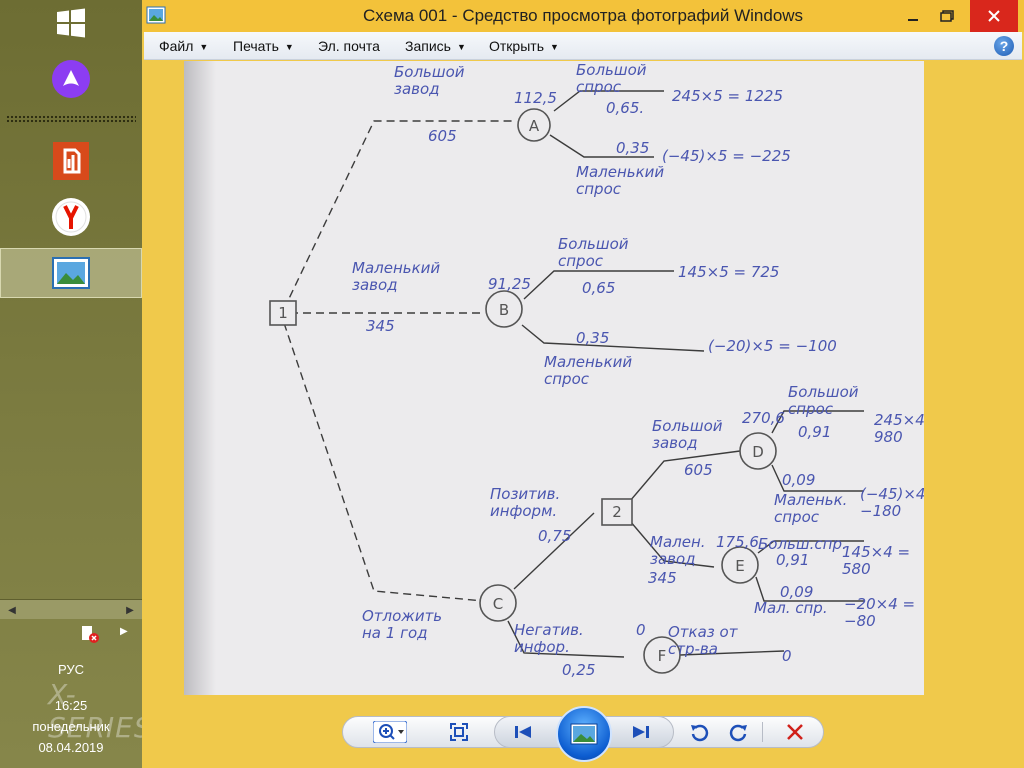 This screenshot has width=1024, height=768. Describe the element at coordinates (509, 284) in the screenshot. I see `label-b-value: 91,25` at that location.